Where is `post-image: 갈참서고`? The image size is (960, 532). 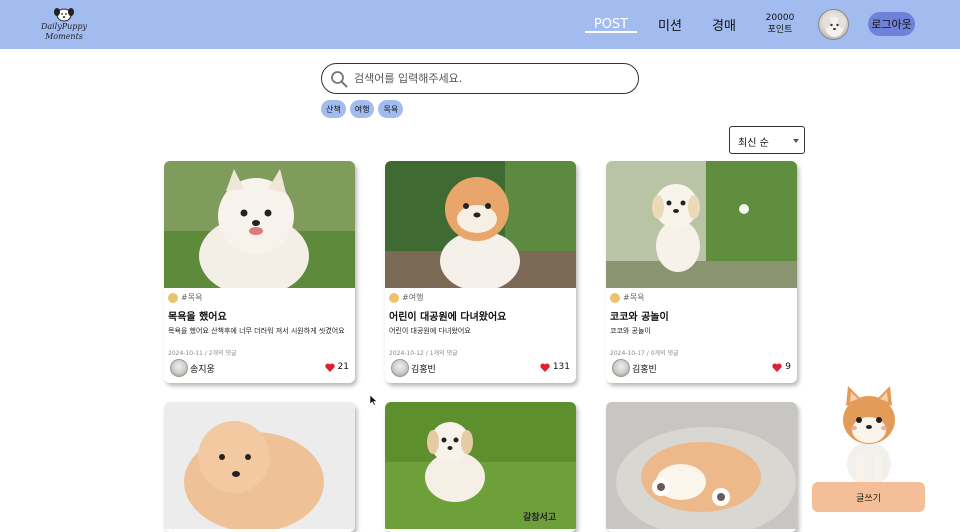
post-image: 갈참서고 is located at coordinates (480, 465).